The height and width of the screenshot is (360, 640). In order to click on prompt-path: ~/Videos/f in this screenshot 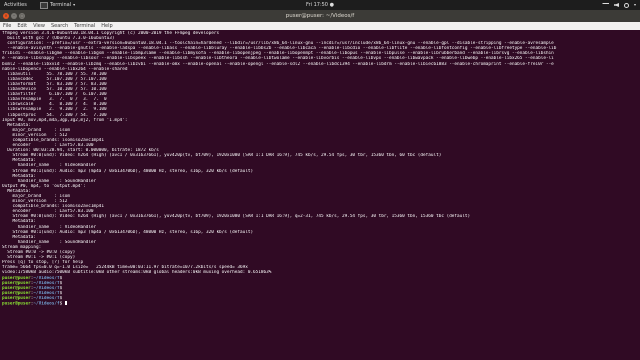, I will do `click(46, 304)`.